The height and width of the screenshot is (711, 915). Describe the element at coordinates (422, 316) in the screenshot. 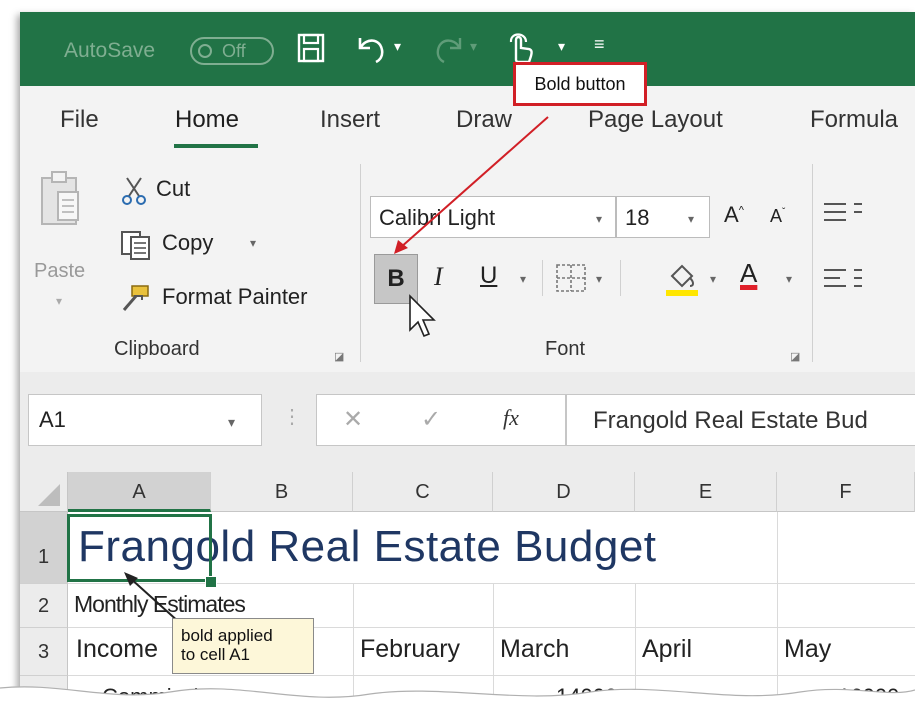

I see `mouse-pointer-icon` at that location.